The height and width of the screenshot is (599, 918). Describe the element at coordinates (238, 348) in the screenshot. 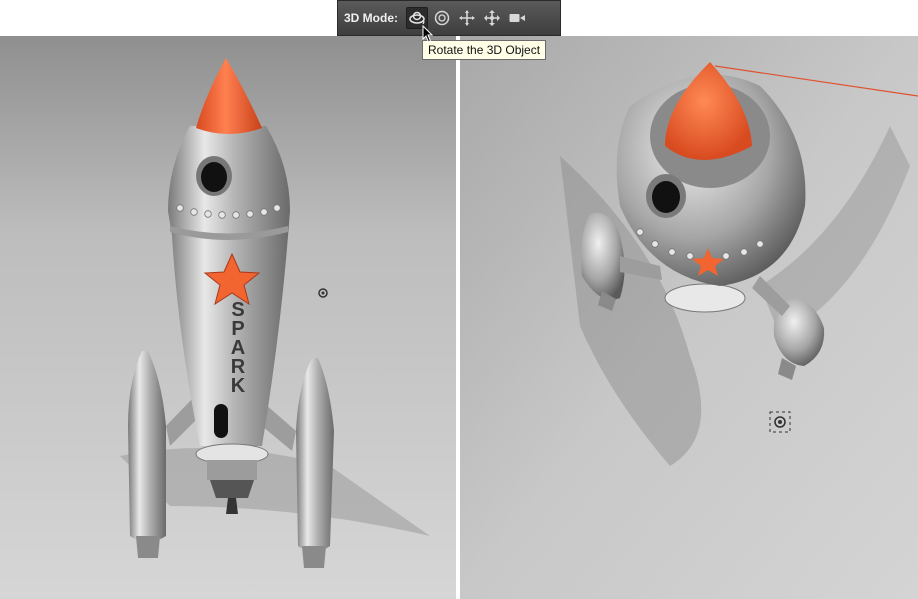

I see `rocket-spark-label: SPARK` at that location.